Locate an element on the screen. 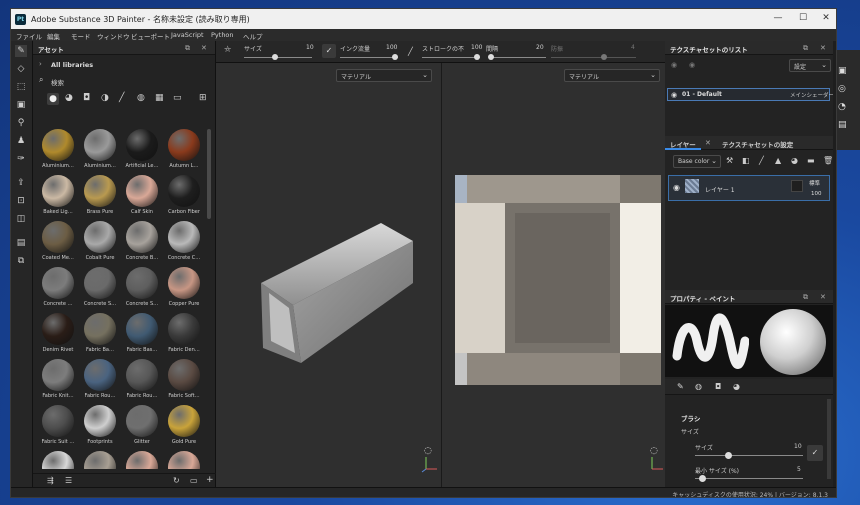 Image resolution: width=860 pixels, height=505 pixels. paint-brush-icon: ✎ is located at coordinates (21, 51).